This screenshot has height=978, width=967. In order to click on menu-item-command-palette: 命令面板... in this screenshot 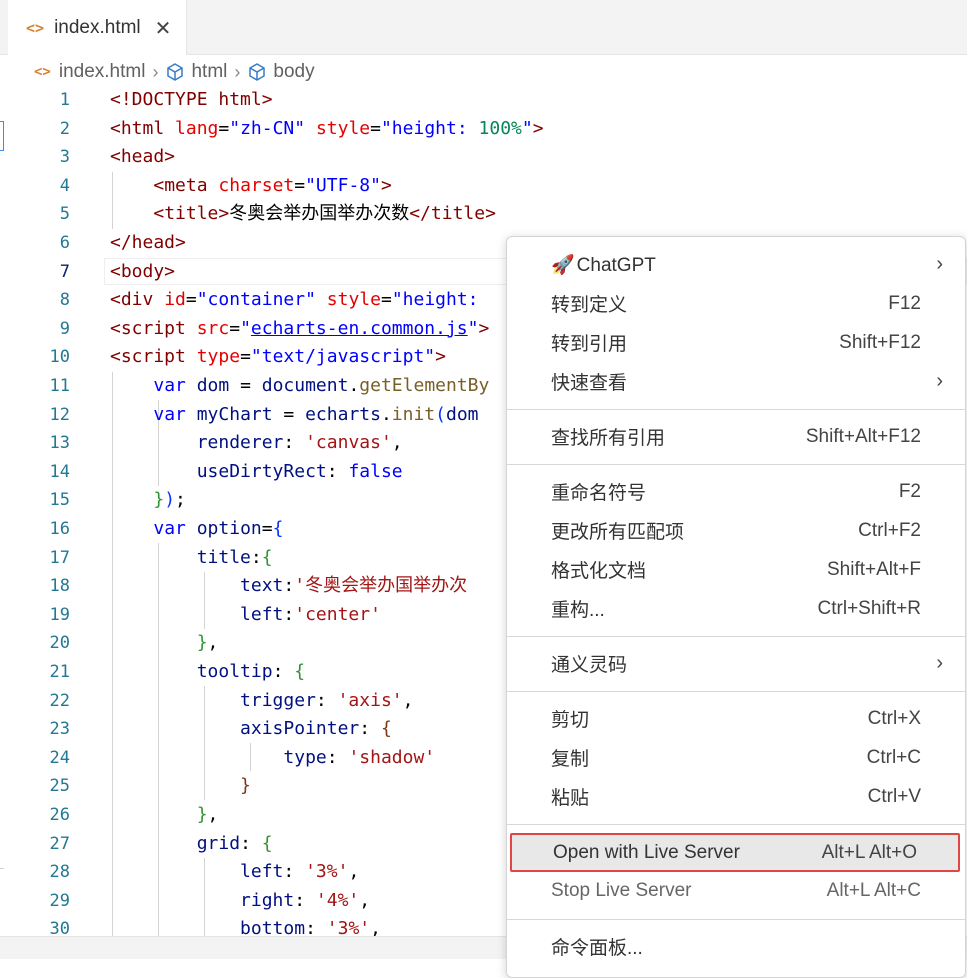, I will do `click(736, 946)`.